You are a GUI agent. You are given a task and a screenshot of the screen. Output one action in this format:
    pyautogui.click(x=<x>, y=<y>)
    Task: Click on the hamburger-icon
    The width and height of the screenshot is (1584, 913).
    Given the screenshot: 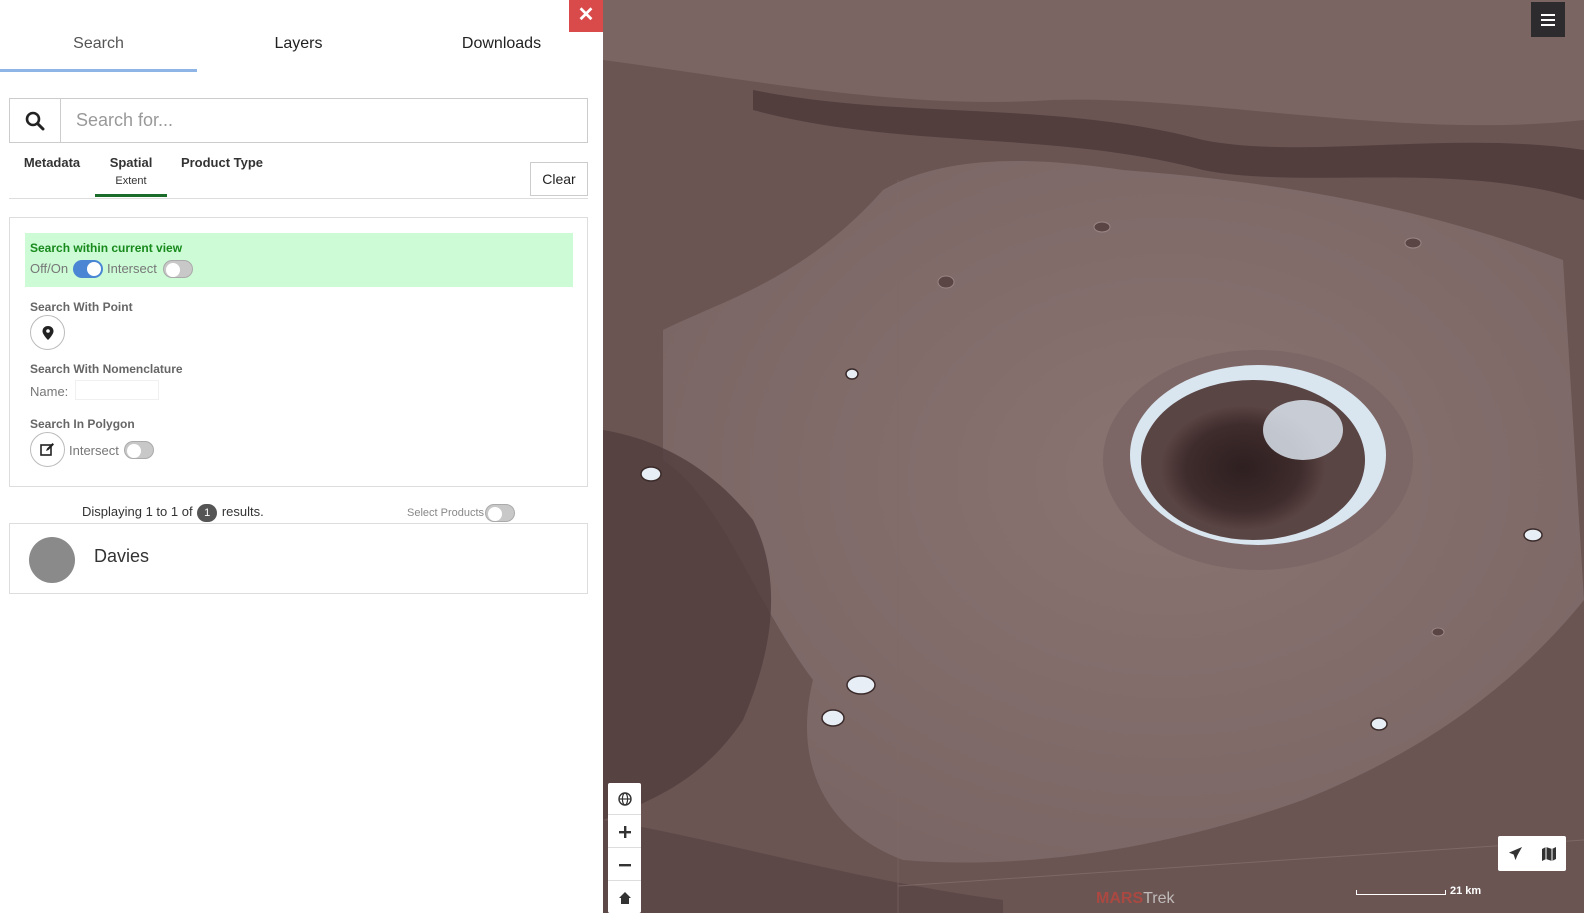 What is the action you would take?
    pyautogui.click(x=1548, y=19)
    